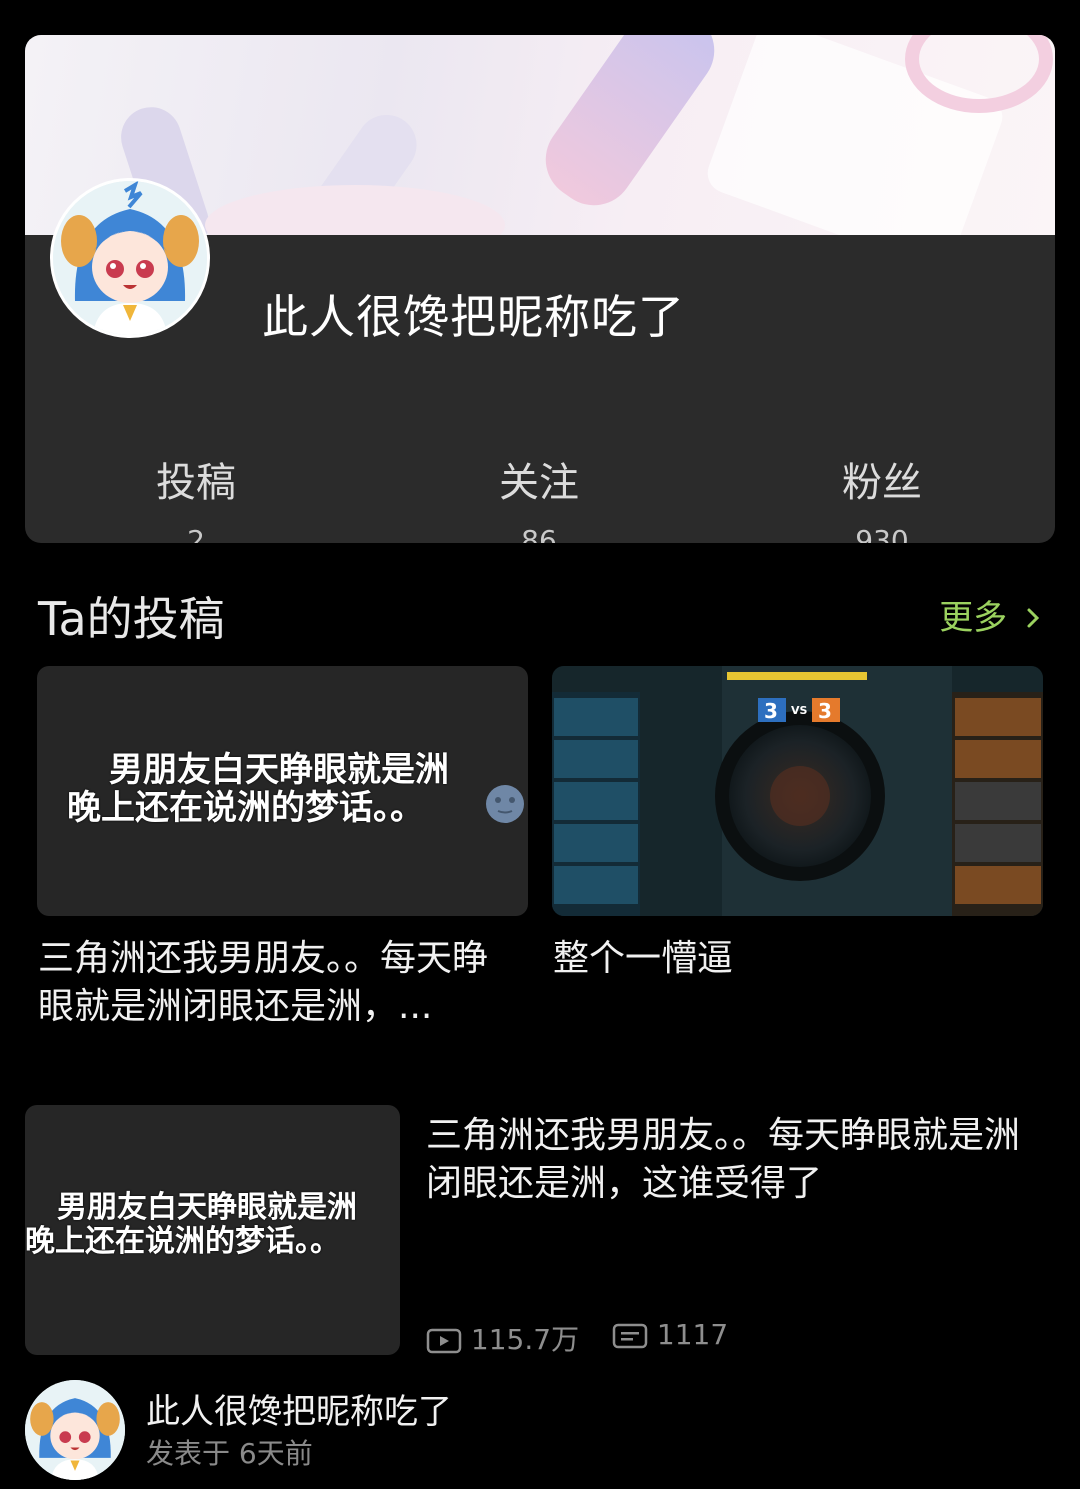  Describe the element at coordinates (505, 804) in the screenshot. I see `moon-face-icon` at that location.